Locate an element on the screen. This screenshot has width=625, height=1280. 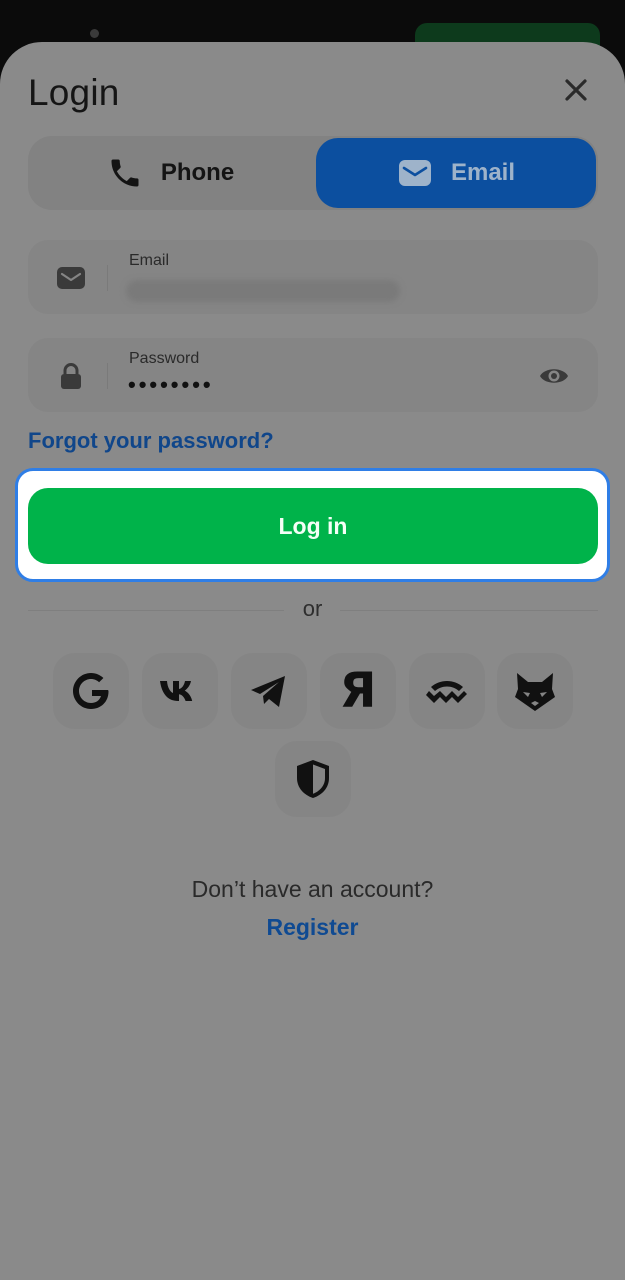
tab-phone-label: Phone is located at coordinates (197, 172).